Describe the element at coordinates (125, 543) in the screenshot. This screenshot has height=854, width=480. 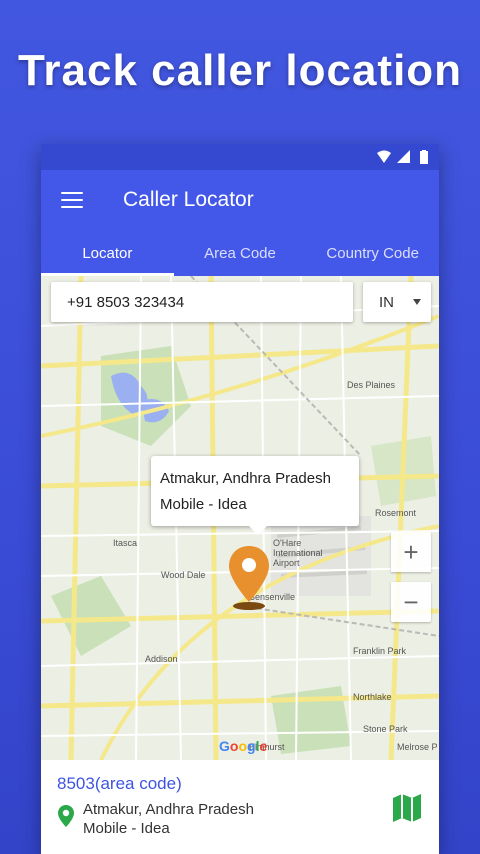
I see `map-label: Itasca` at that location.